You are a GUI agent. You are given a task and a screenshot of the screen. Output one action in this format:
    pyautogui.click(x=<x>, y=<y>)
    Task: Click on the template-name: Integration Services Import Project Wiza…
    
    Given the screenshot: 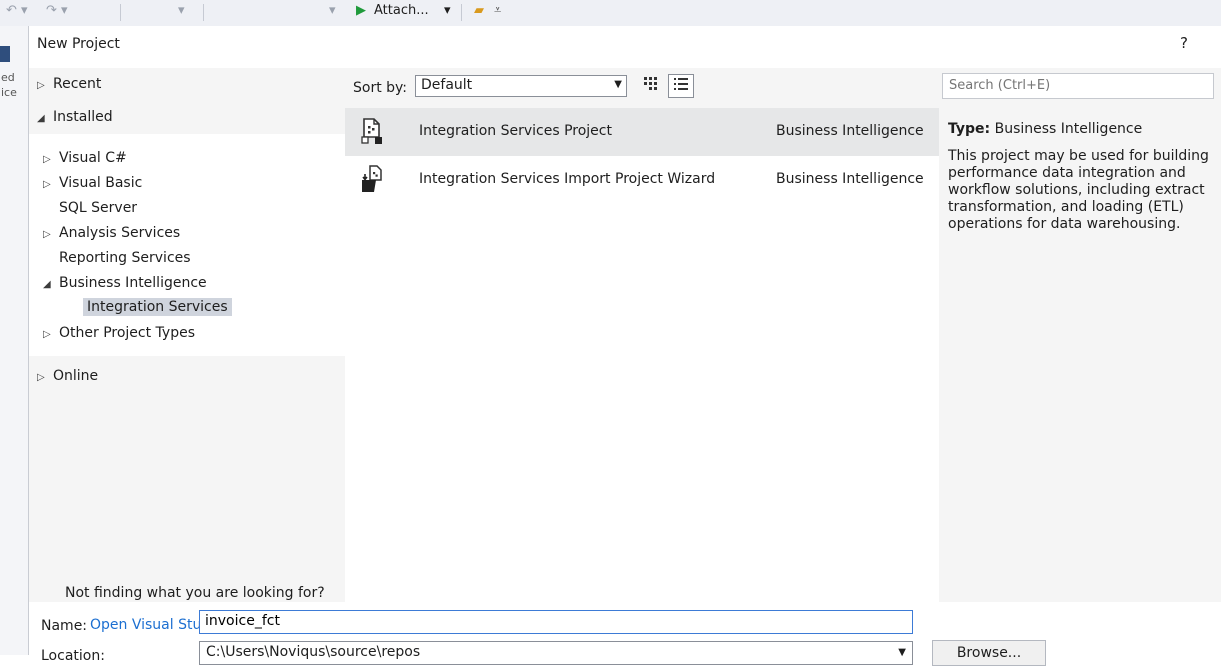 What is the action you would take?
    pyautogui.click(x=567, y=179)
    